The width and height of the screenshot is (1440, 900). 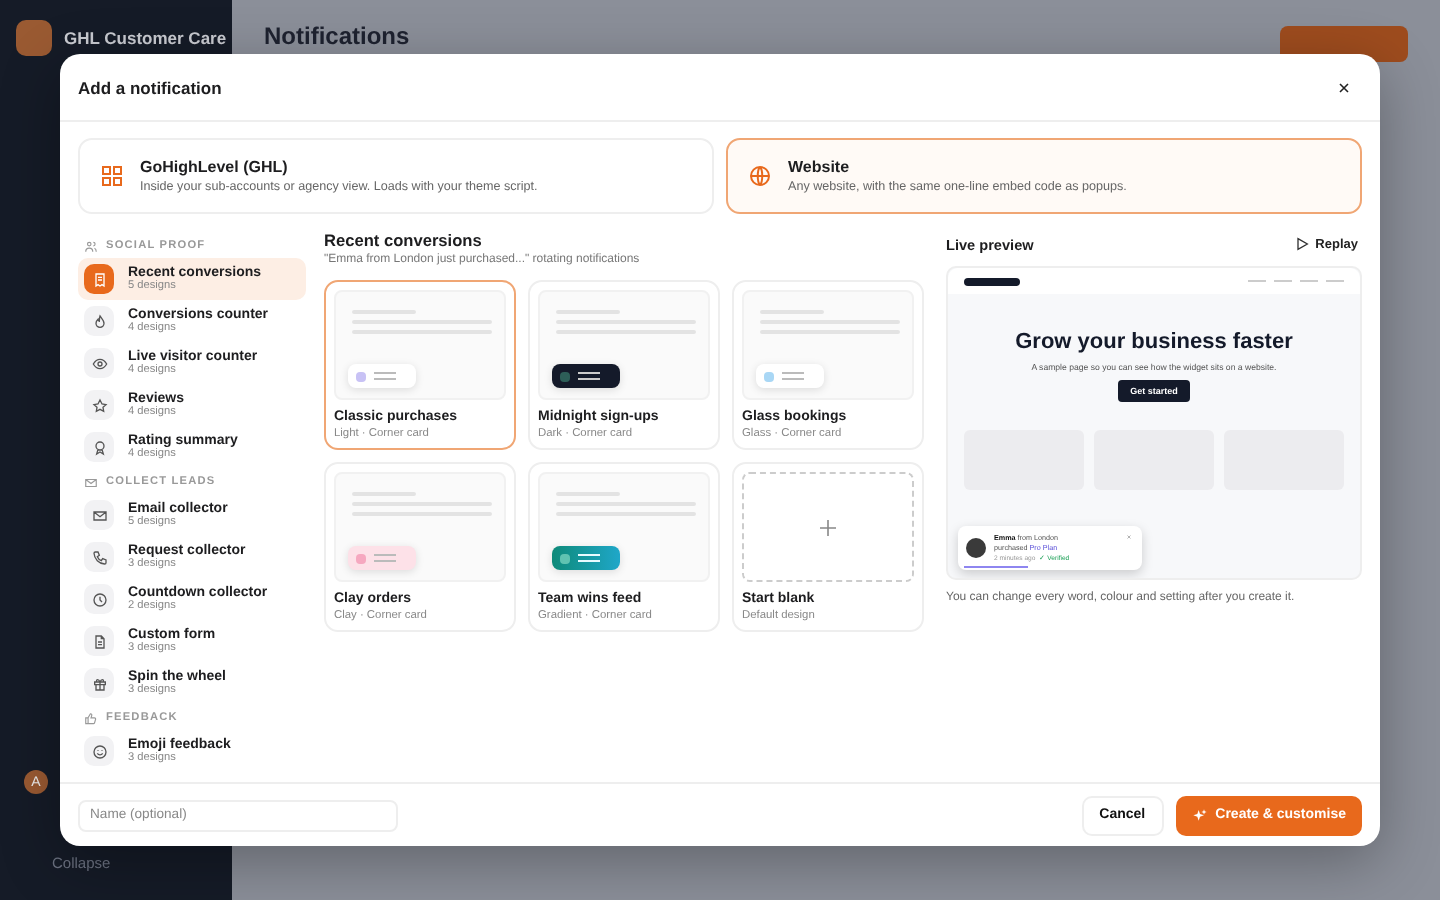 I want to click on logo-bar-drawing, so click(x=992, y=281).